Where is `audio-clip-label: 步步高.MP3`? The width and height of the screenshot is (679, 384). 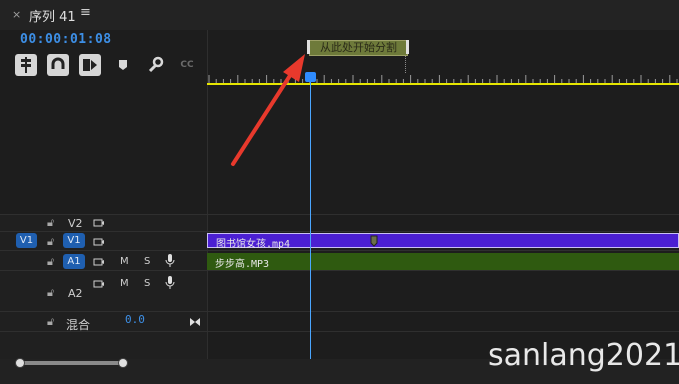
audio-clip-label: 步步高.MP3 is located at coordinates (242, 264).